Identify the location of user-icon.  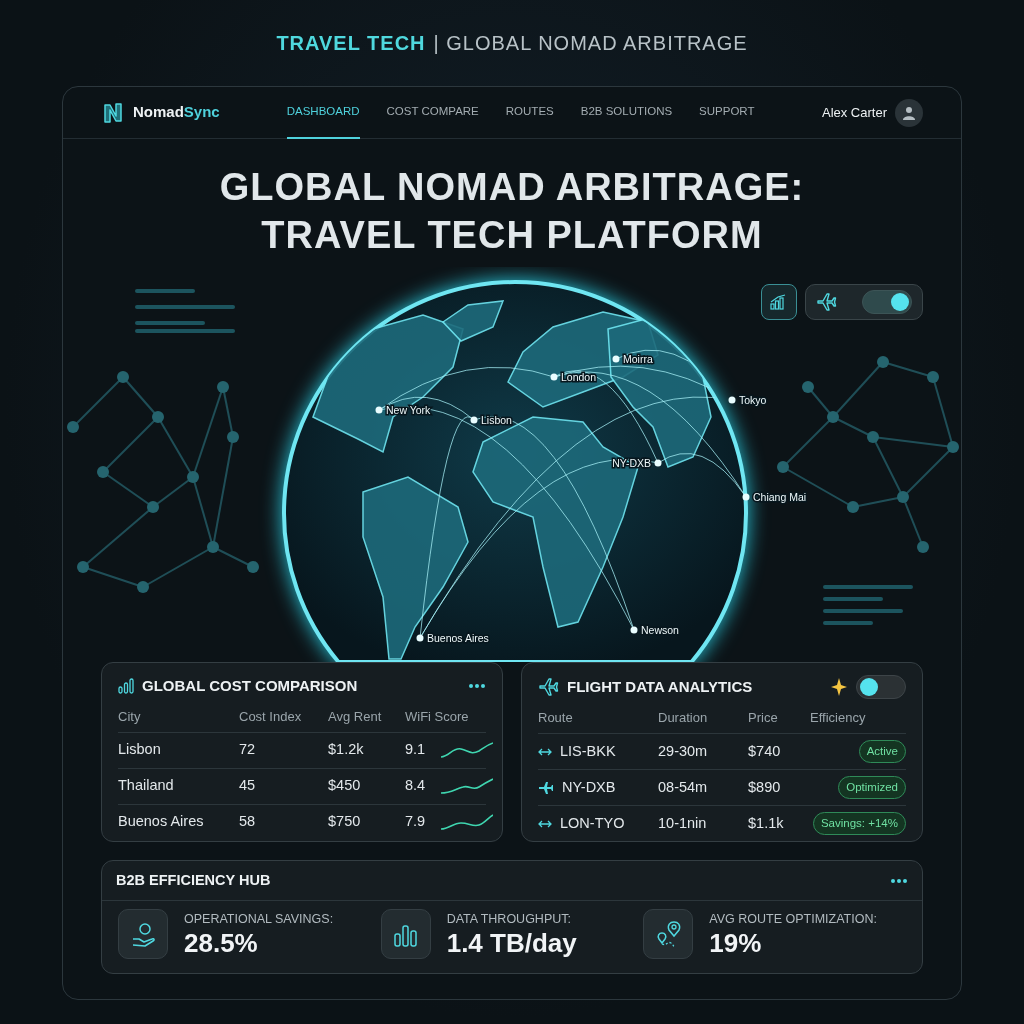
(909, 112).